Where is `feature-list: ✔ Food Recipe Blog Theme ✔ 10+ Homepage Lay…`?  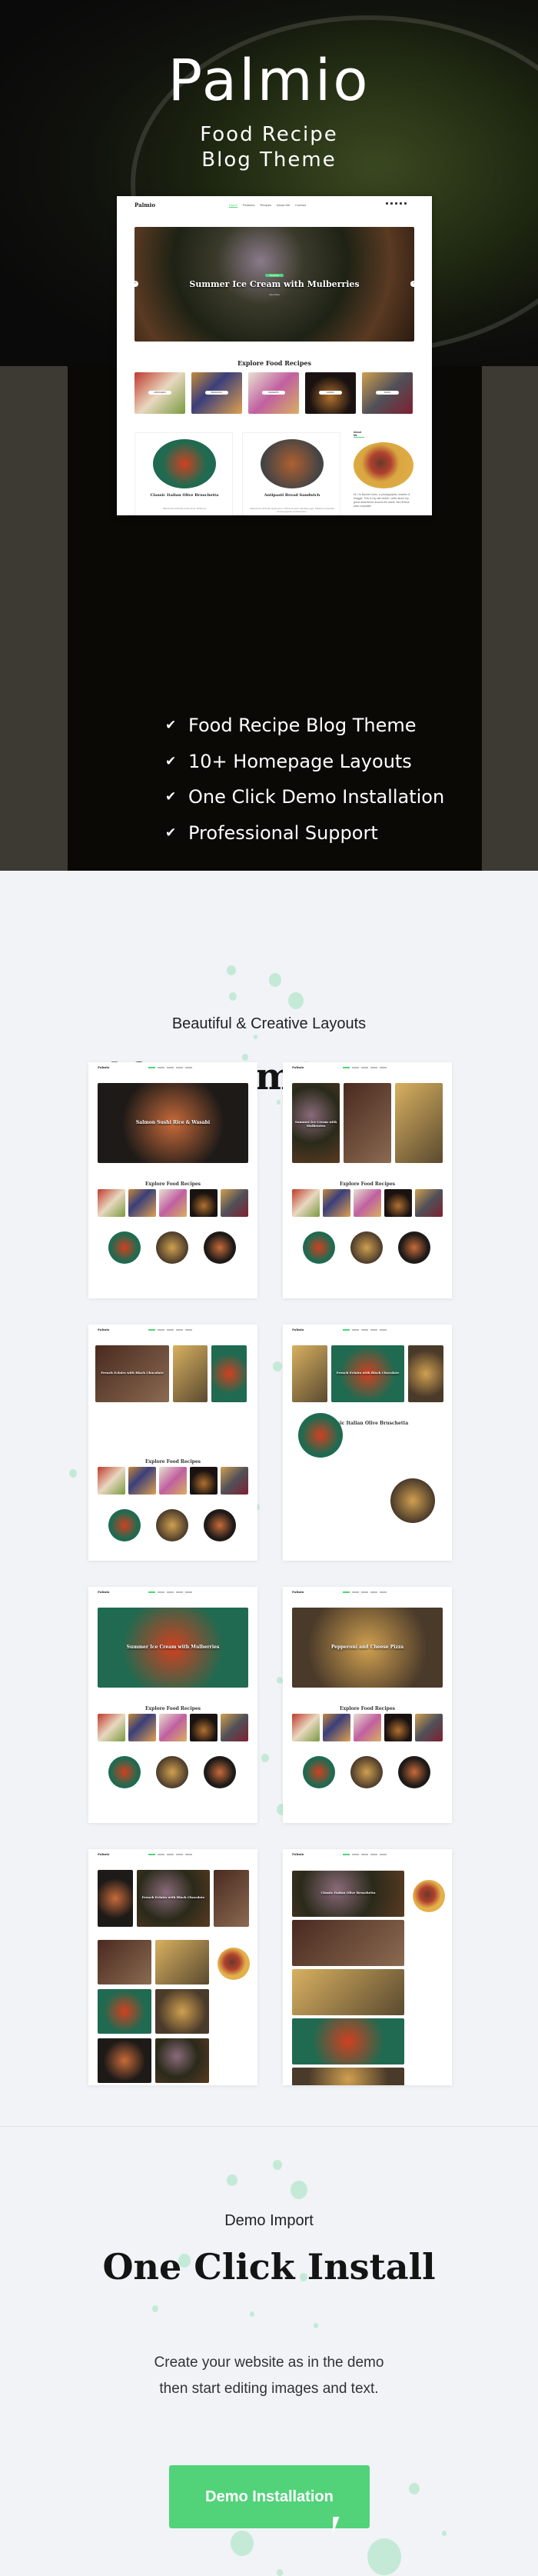 feature-list: ✔ Food Recipe Blog Theme ✔ 10+ Homepage Lay… is located at coordinates (304, 779).